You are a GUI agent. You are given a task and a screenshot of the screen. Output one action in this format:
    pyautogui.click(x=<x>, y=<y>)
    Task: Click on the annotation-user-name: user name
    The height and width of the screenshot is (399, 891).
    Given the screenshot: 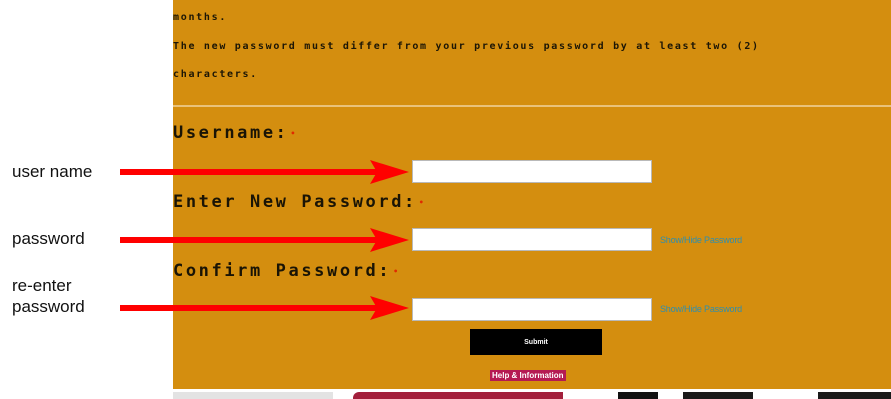 What is the action you would take?
    pyautogui.click(x=52, y=171)
    